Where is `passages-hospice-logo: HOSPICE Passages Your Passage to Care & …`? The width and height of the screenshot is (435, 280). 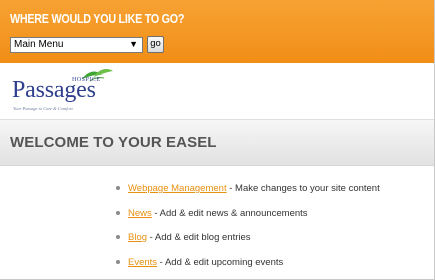 passages-hospice-logo: HOSPICE Passages Your Passage to Care & … is located at coordinates (77, 92).